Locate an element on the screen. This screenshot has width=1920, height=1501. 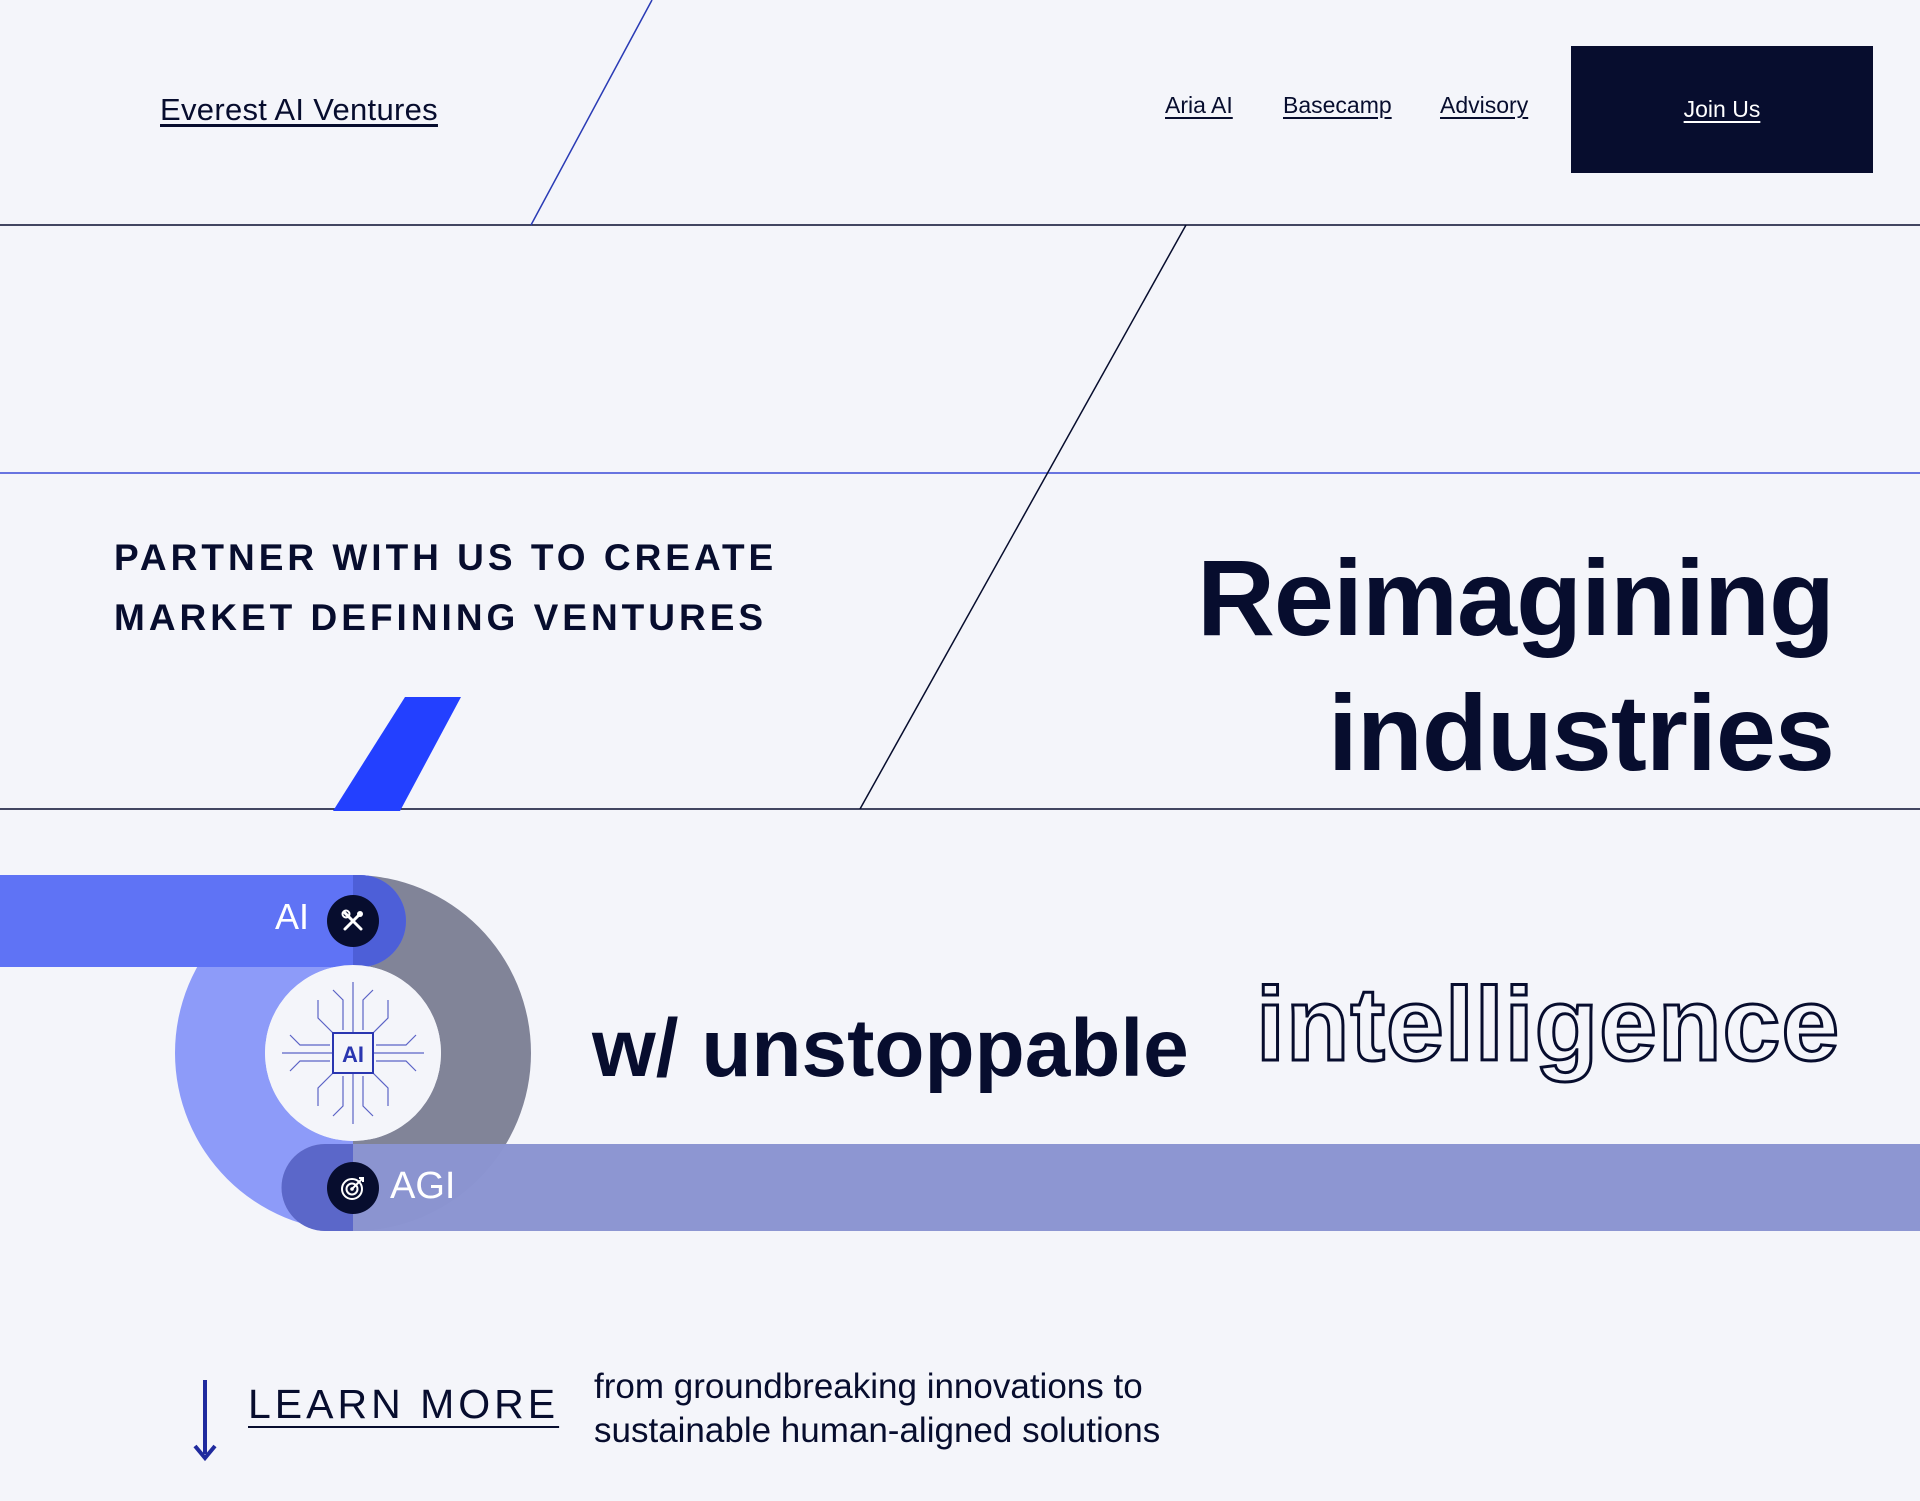
hero-headline: Reimagining industries is located at coordinates (1454, 665).